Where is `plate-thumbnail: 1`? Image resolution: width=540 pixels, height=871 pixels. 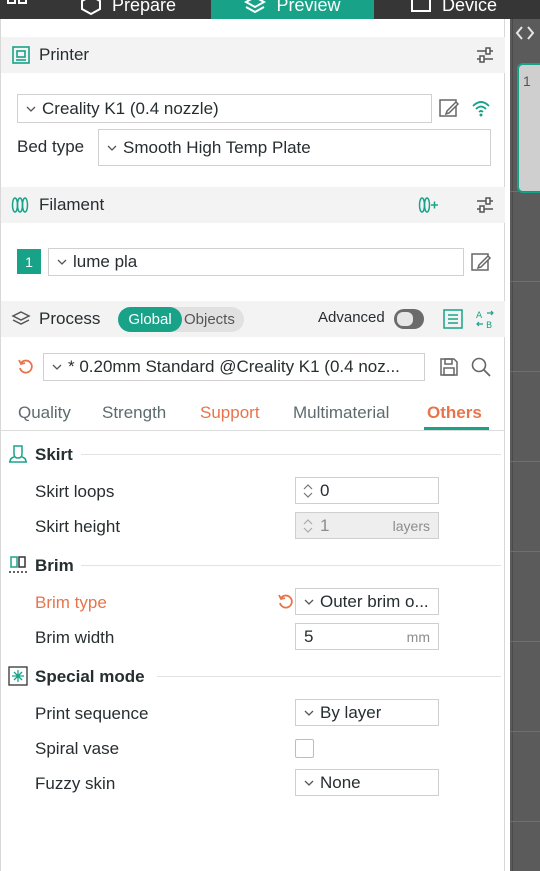 plate-thumbnail: 1 is located at coordinates (528, 128).